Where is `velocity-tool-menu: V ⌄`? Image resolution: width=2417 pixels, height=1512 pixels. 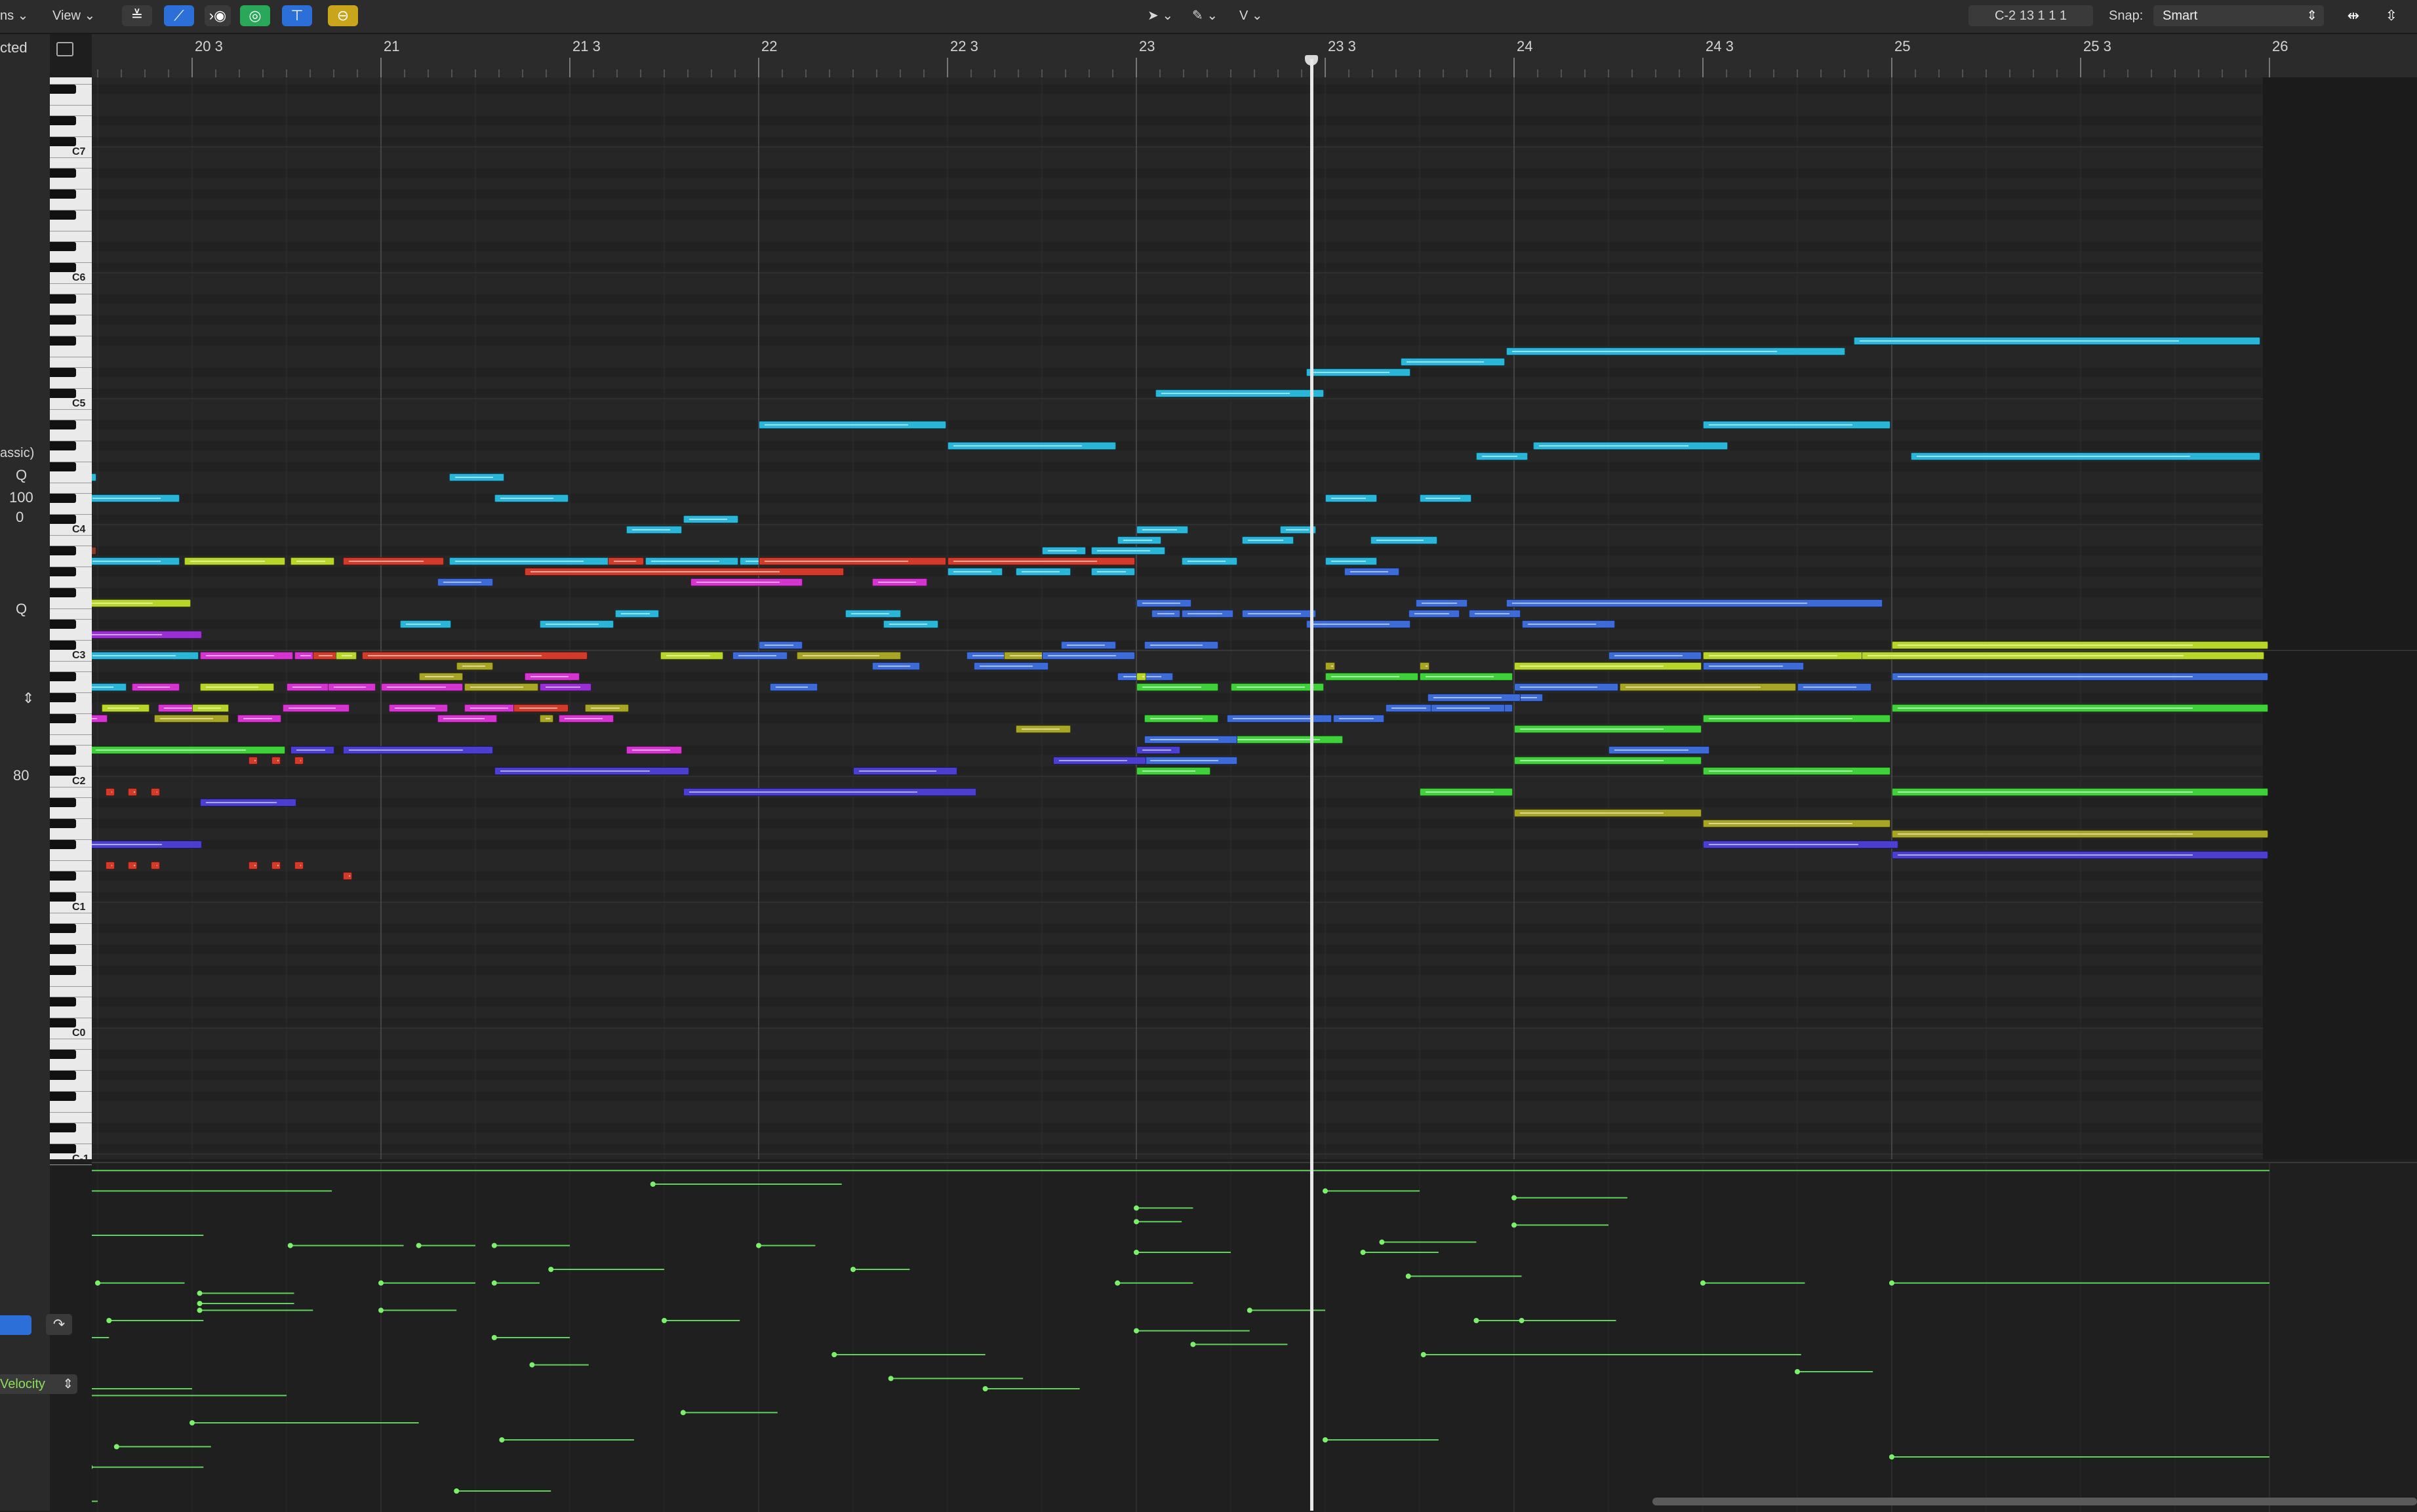 velocity-tool-menu: V ⌄ is located at coordinates (1257, 15).